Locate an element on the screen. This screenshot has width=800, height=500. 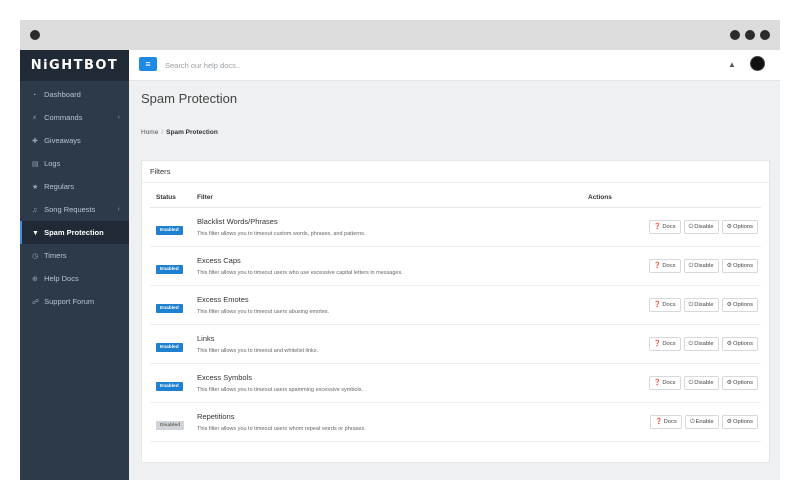
toggle-button-label: Enable is located at coordinates (704, 421).